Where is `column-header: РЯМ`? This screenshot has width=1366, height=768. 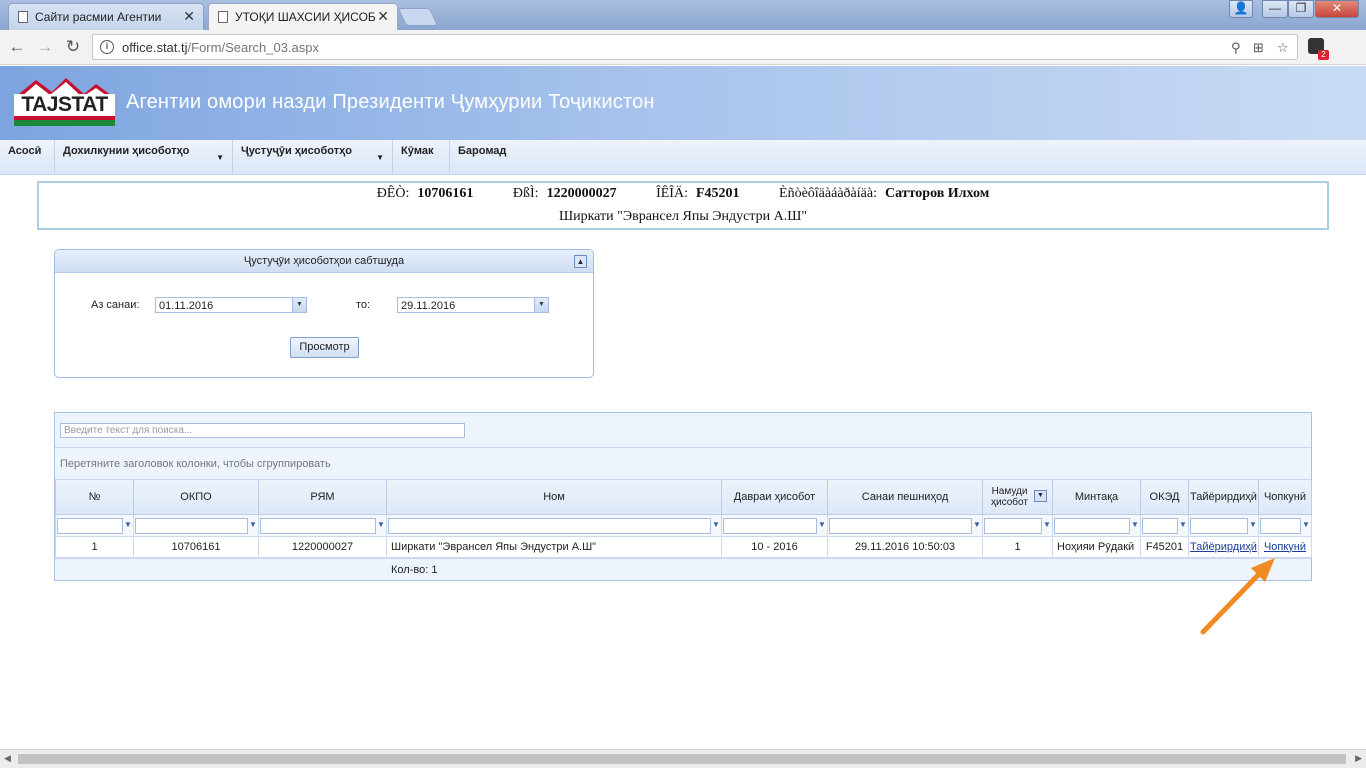 column-header: РЯМ is located at coordinates (322, 497).